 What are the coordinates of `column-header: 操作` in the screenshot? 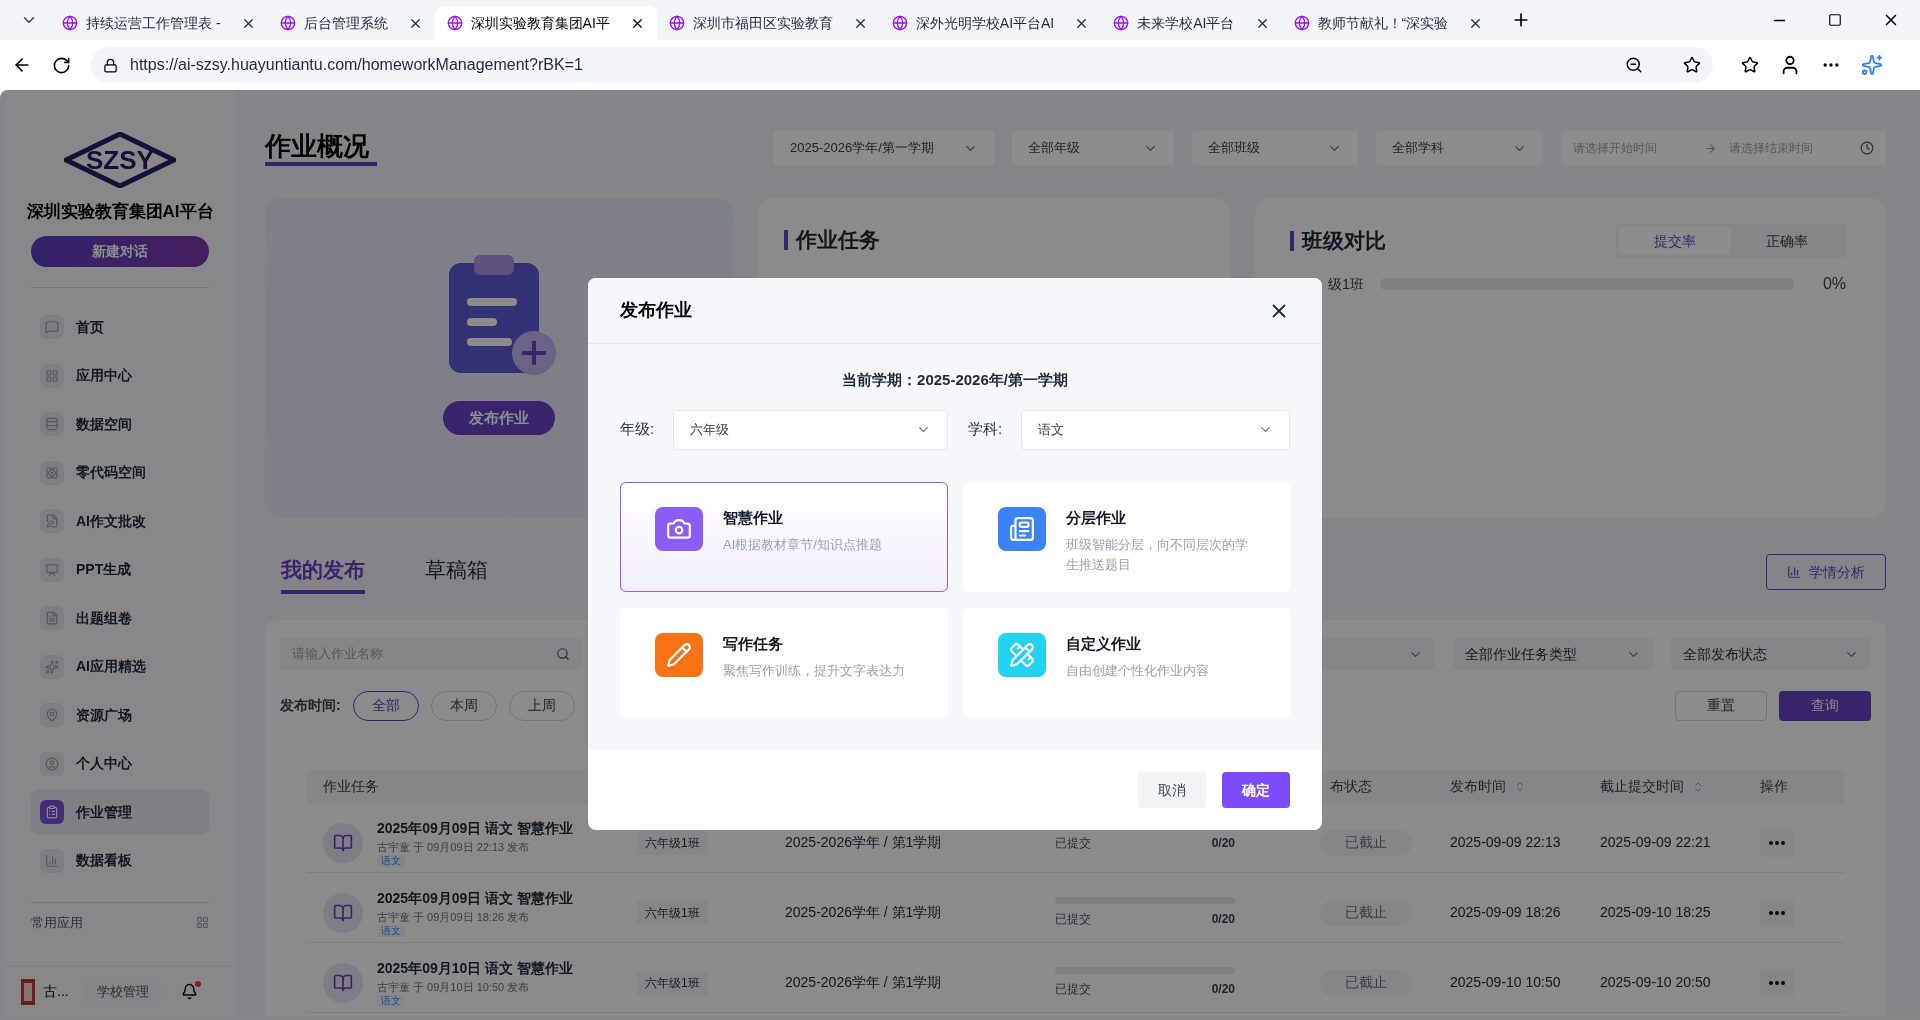 It's located at (1774, 786).